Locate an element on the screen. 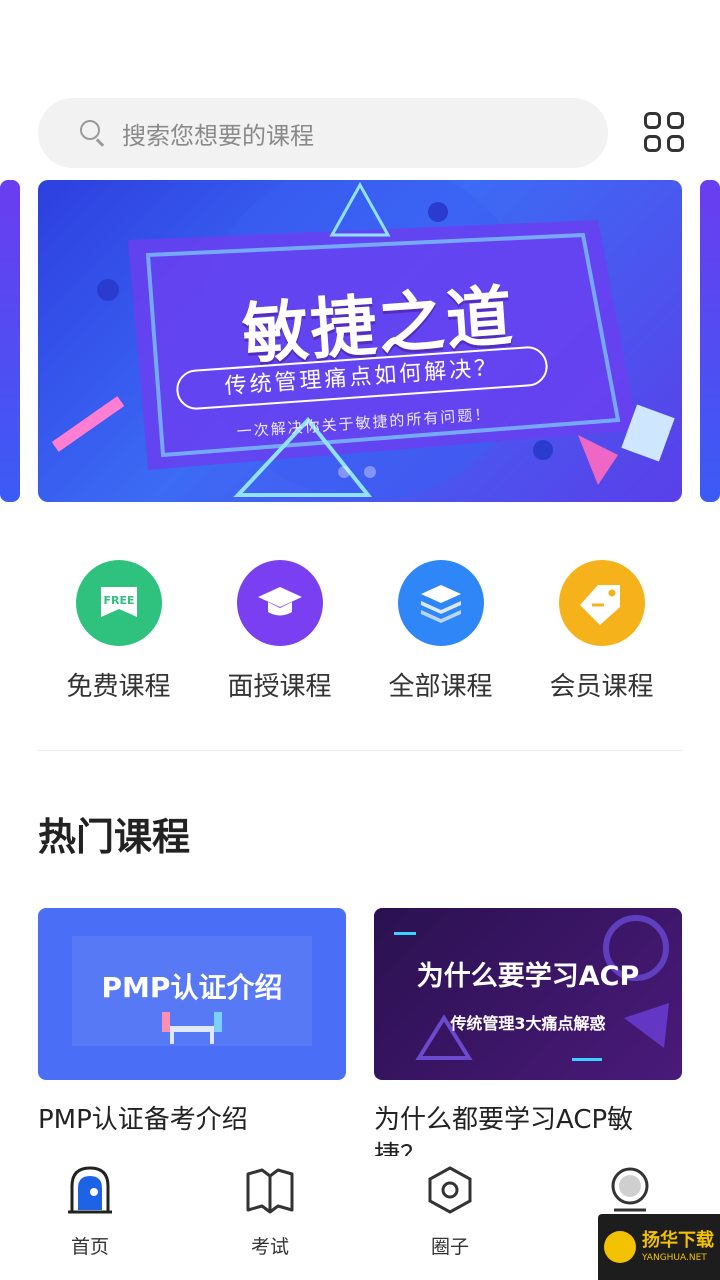 The width and height of the screenshot is (720, 1280). nav-item-home: 首页 is located at coordinates (90, 1218).